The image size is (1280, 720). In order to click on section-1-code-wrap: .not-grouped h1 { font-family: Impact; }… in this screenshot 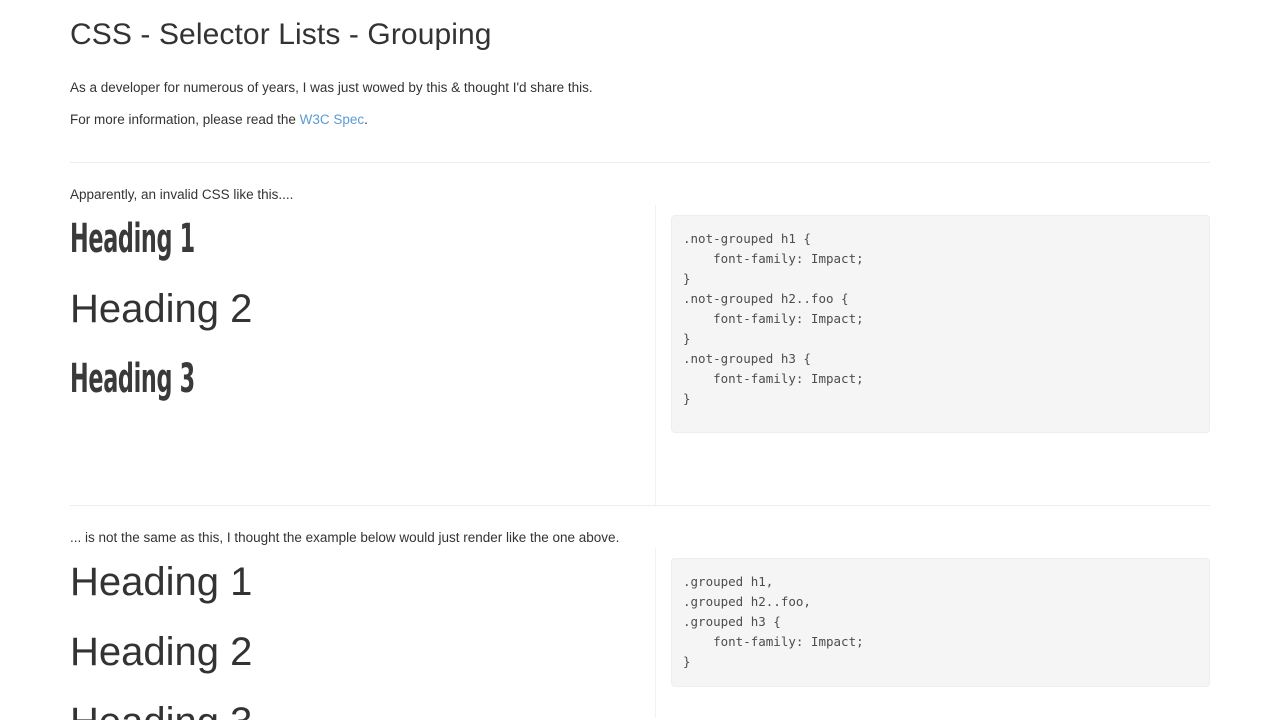, I will do `click(940, 319)`.